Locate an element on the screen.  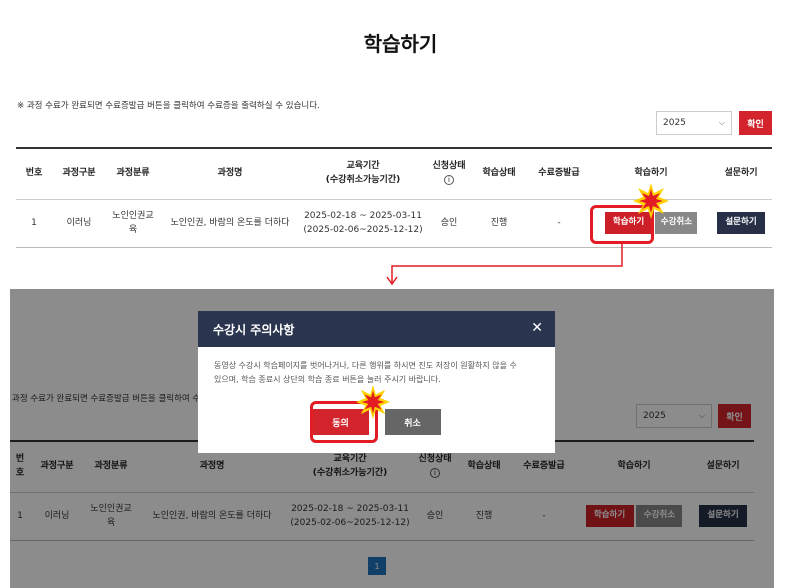
close-icon: ✕ is located at coordinates (537, 328).